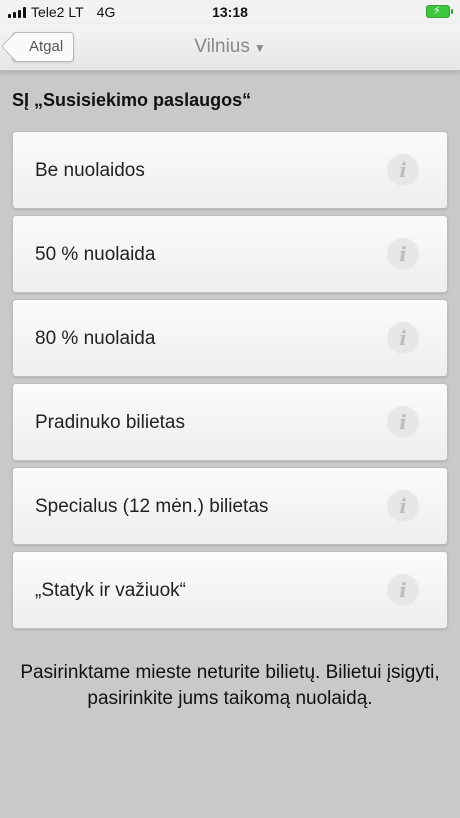 Image resolution: width=460 pixels, height=818 pixels. Describe the element at coordinates (110, 590) in the screenshot. I see `option-label: „Statyk ir važiuok“` at that location.